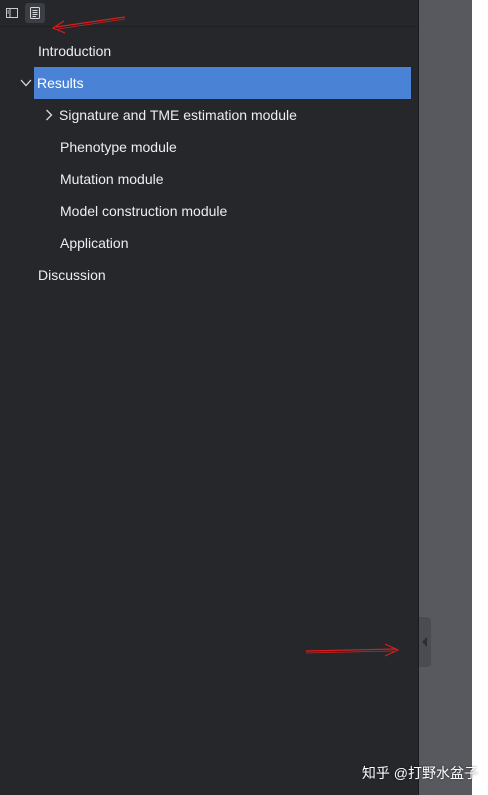  I want to click on outline-item-signature-tme: Signature and TME estimation module, so click(178, 115).